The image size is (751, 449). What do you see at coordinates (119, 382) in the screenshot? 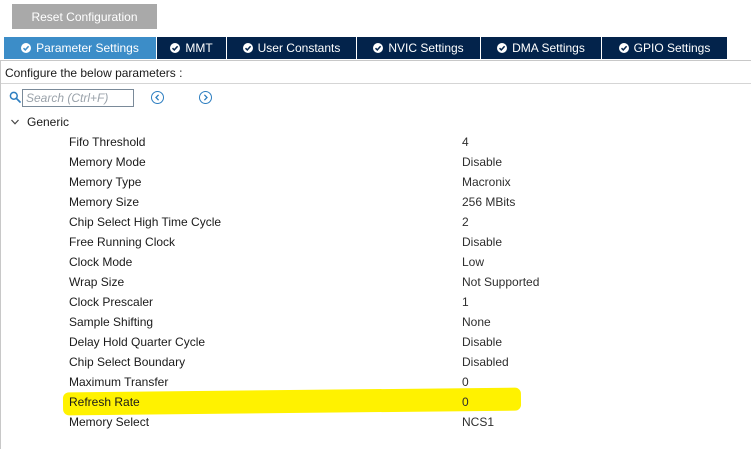
I see `parameter-name: Maximum Transfer` at bounding box center [119, 382].